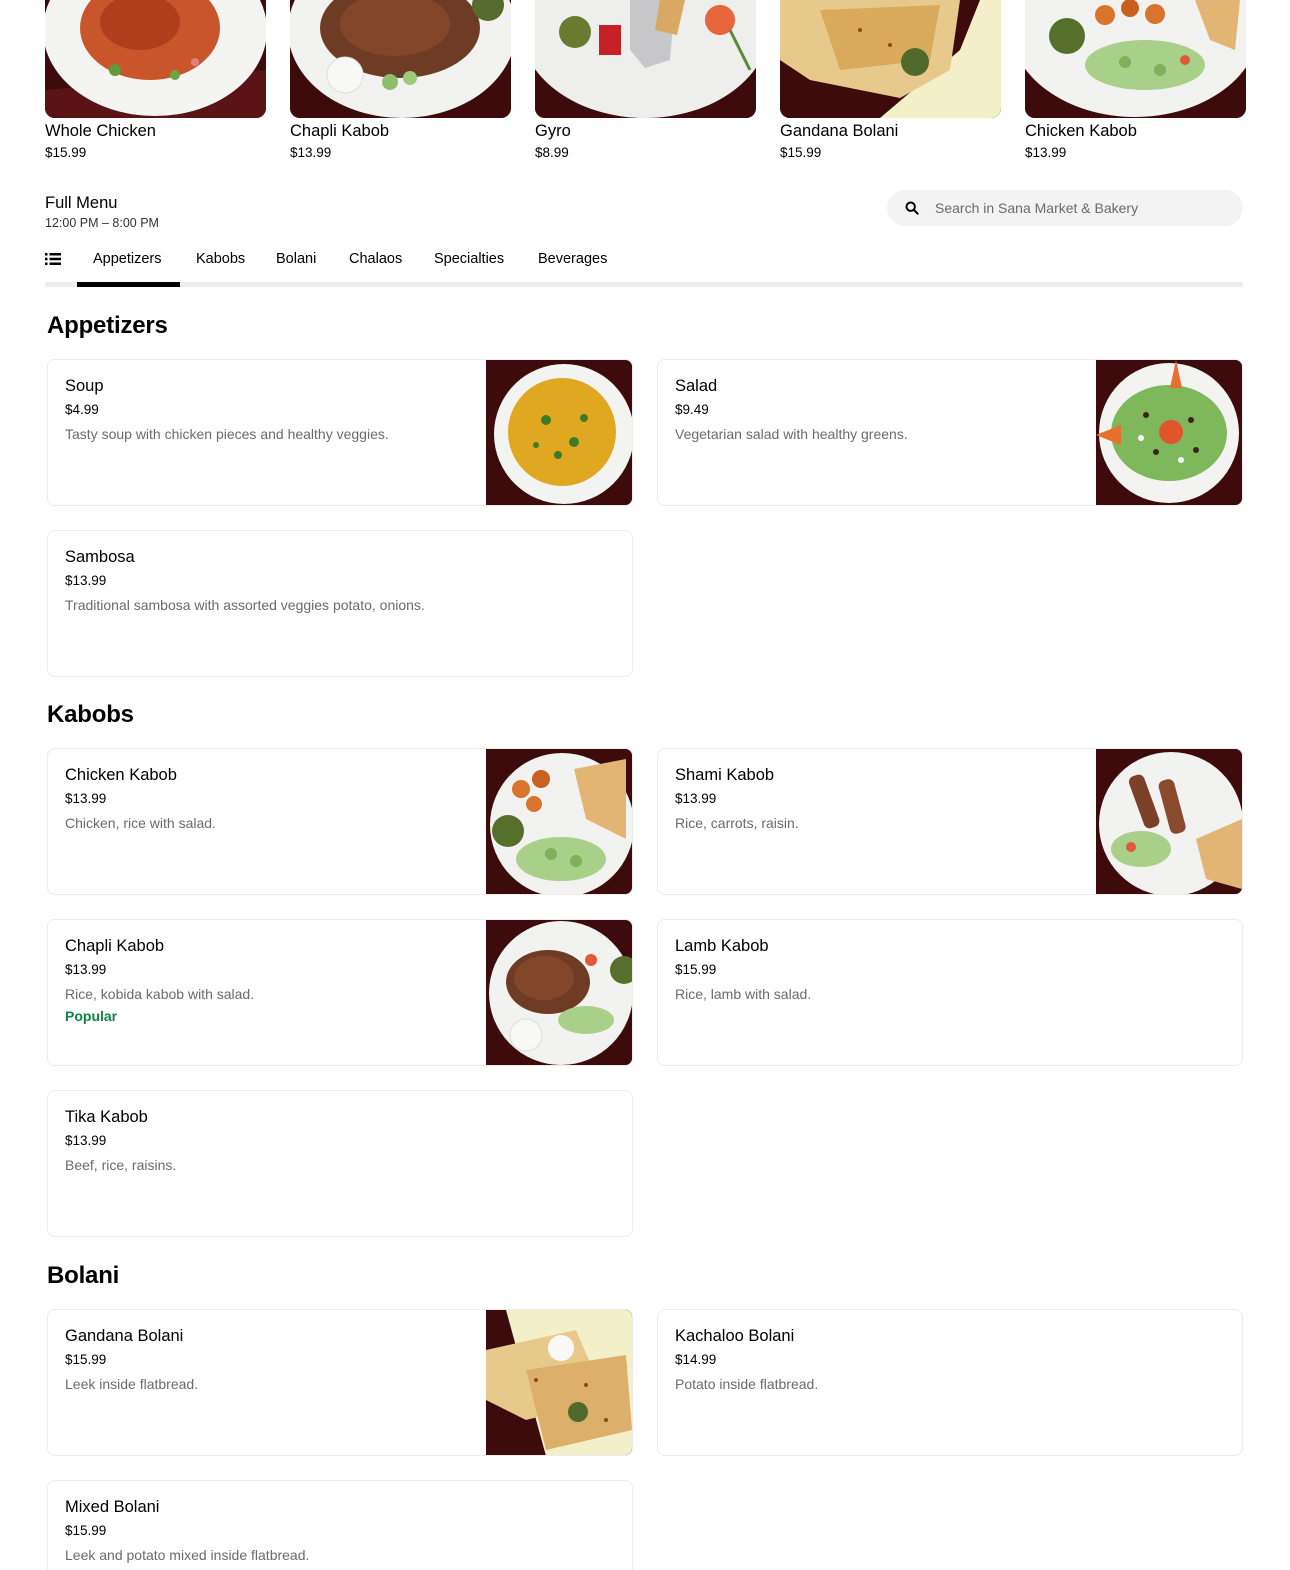 This screenshot has width=1290, height=1570. Describe the element at coordinates (121, 775) in the screenshot. I see `item-name: Chicken Kabob` at that location.